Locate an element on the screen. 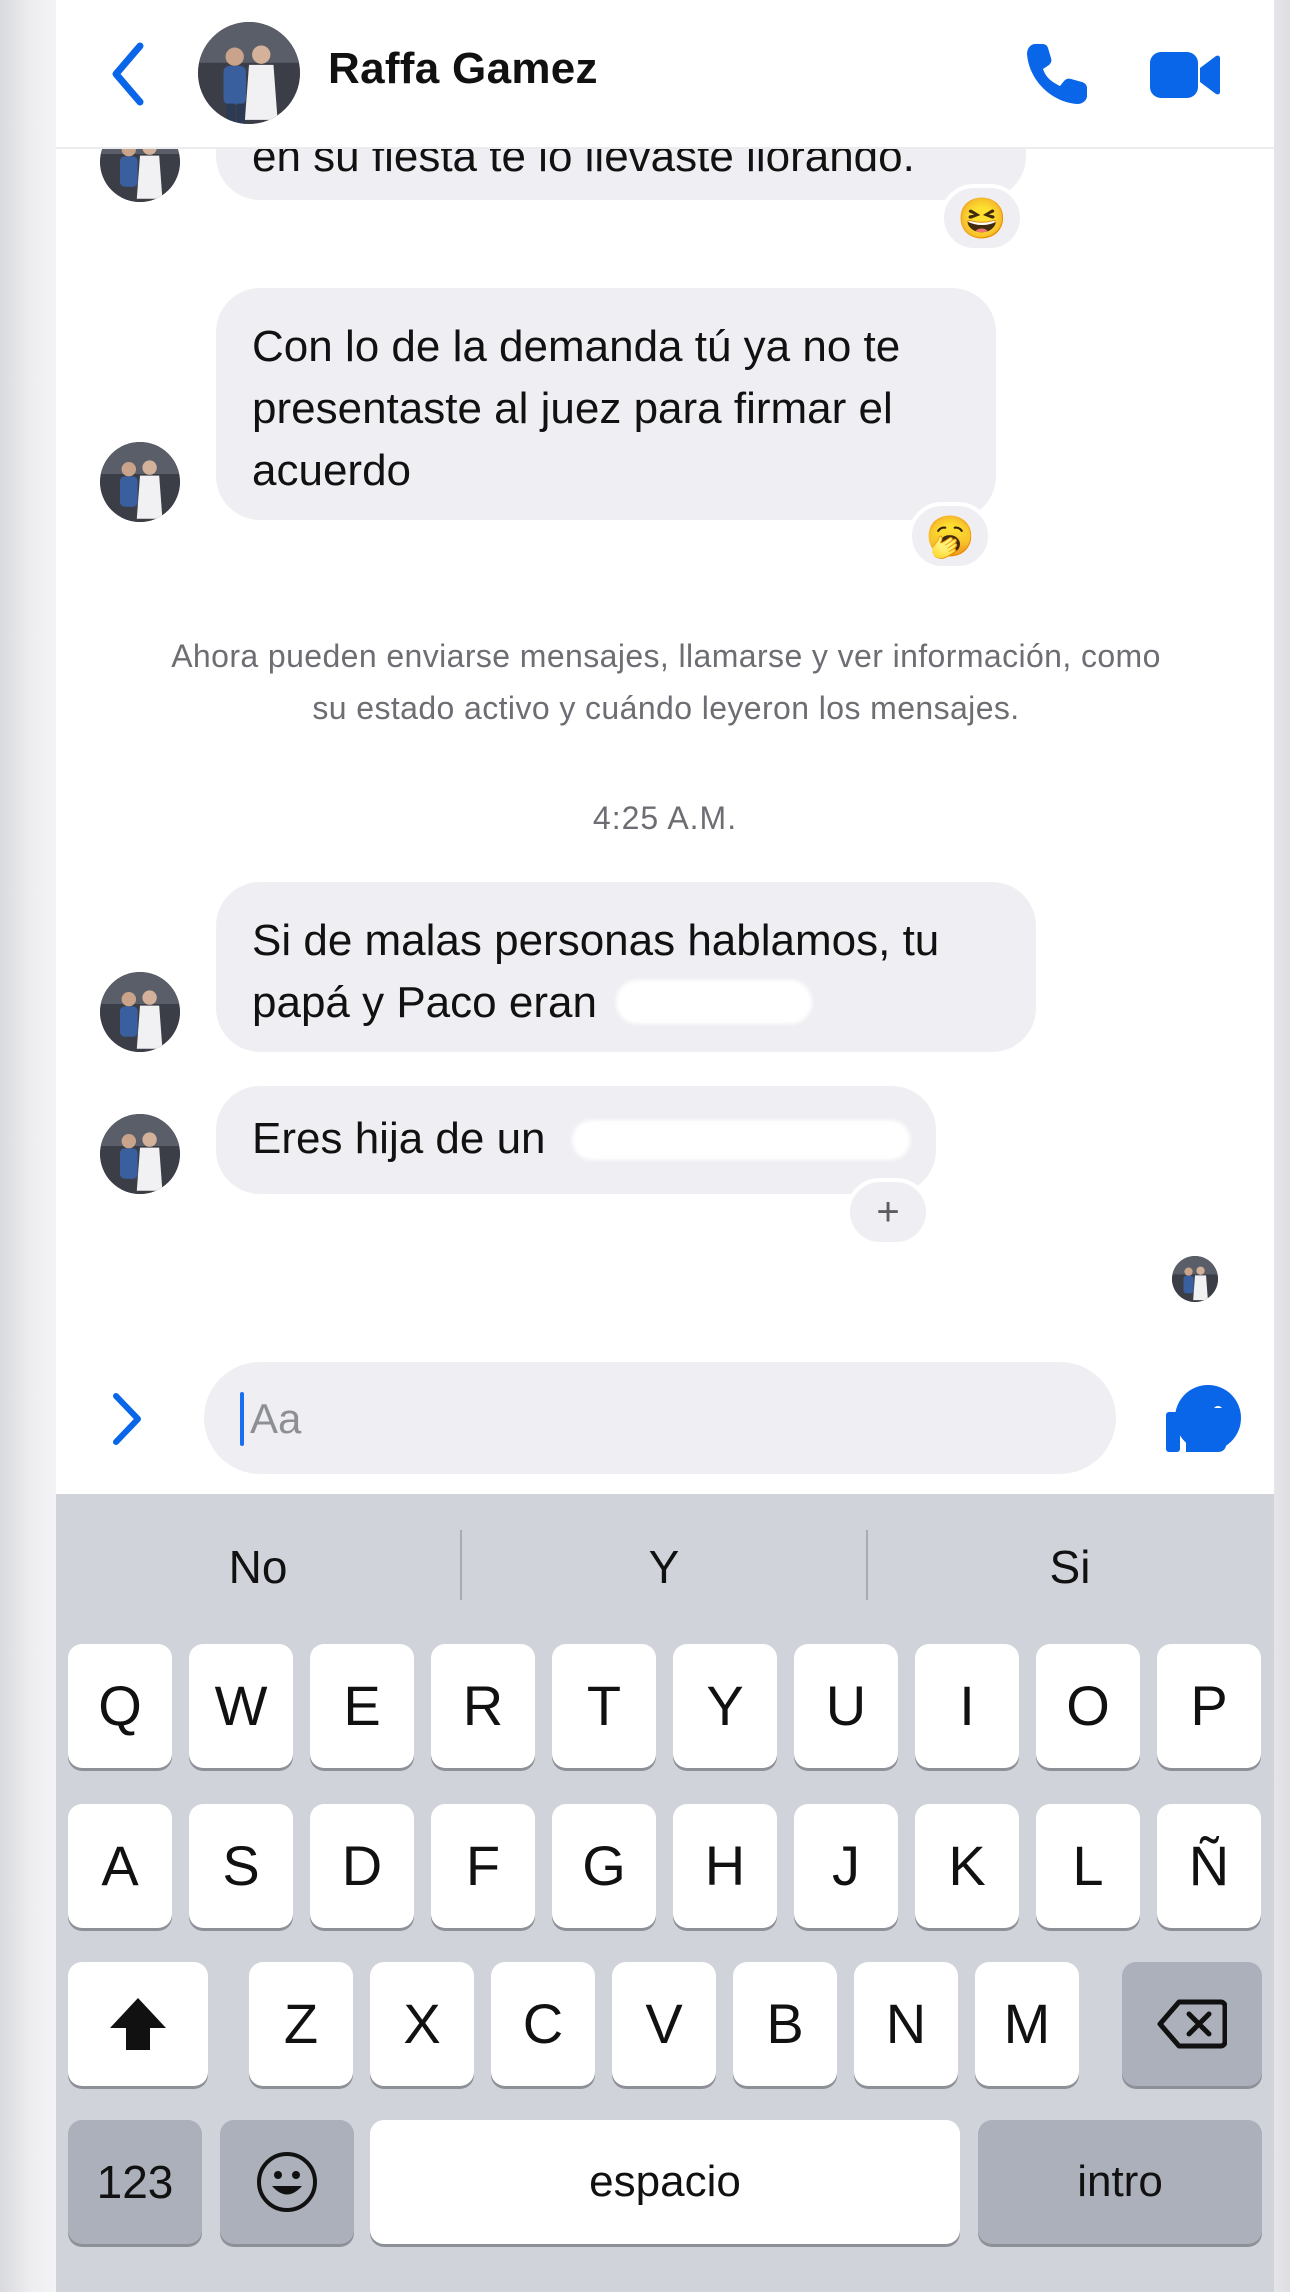  add-reaction-button: + is located at coordinates (888, 1212).